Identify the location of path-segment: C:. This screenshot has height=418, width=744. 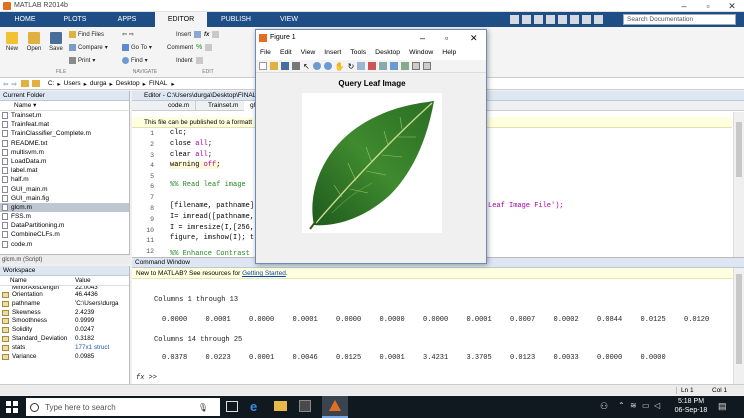
(51, 83).